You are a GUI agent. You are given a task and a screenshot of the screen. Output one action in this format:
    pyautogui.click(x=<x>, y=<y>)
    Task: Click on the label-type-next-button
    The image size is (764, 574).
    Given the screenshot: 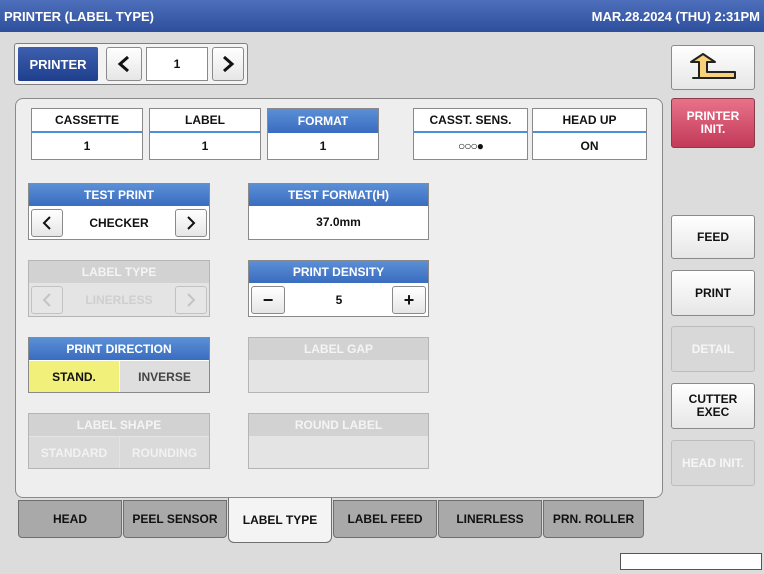 What is the action you would take?
    pyautogui.click(x=191, y=300)
    